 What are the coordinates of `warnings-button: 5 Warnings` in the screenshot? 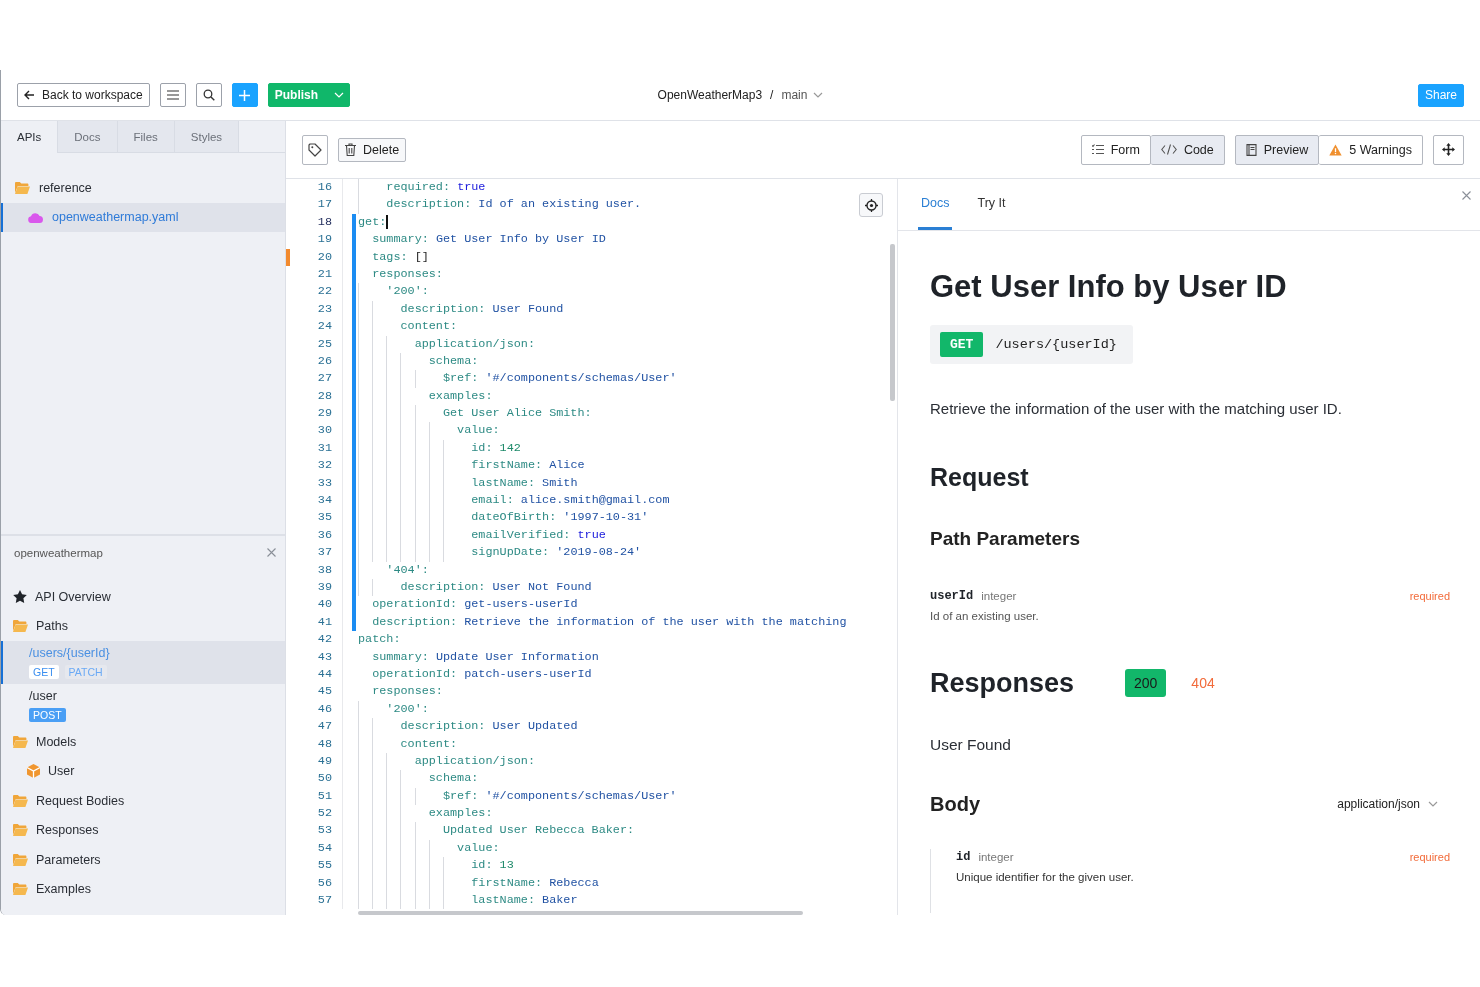 It's located at (1371, 149).